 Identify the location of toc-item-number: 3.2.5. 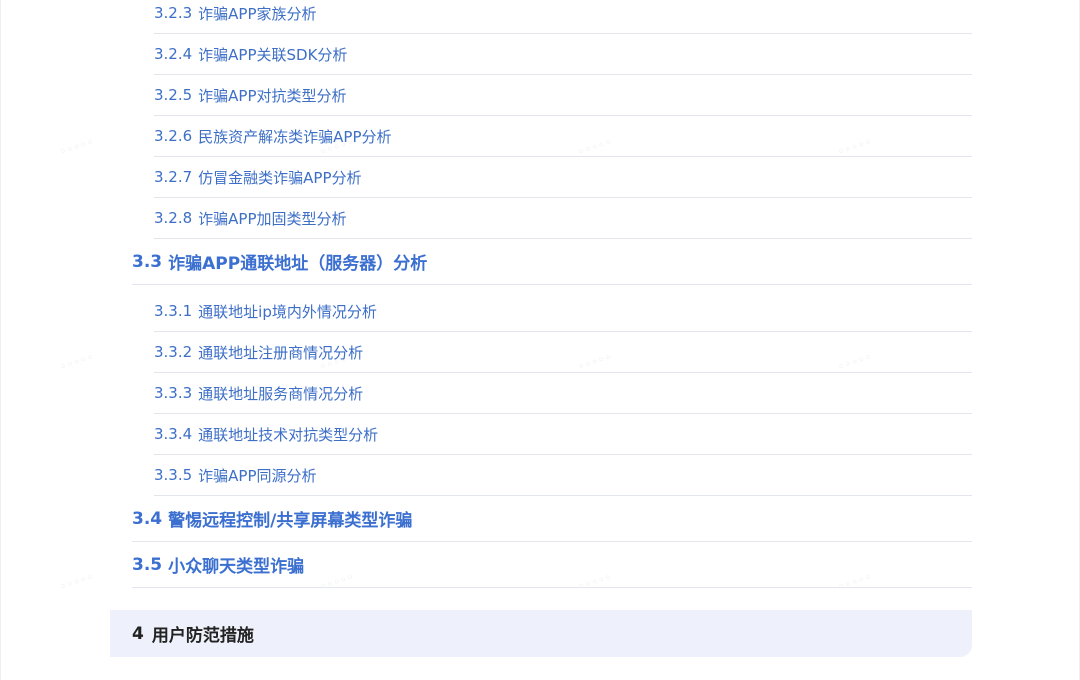
(173, 95).